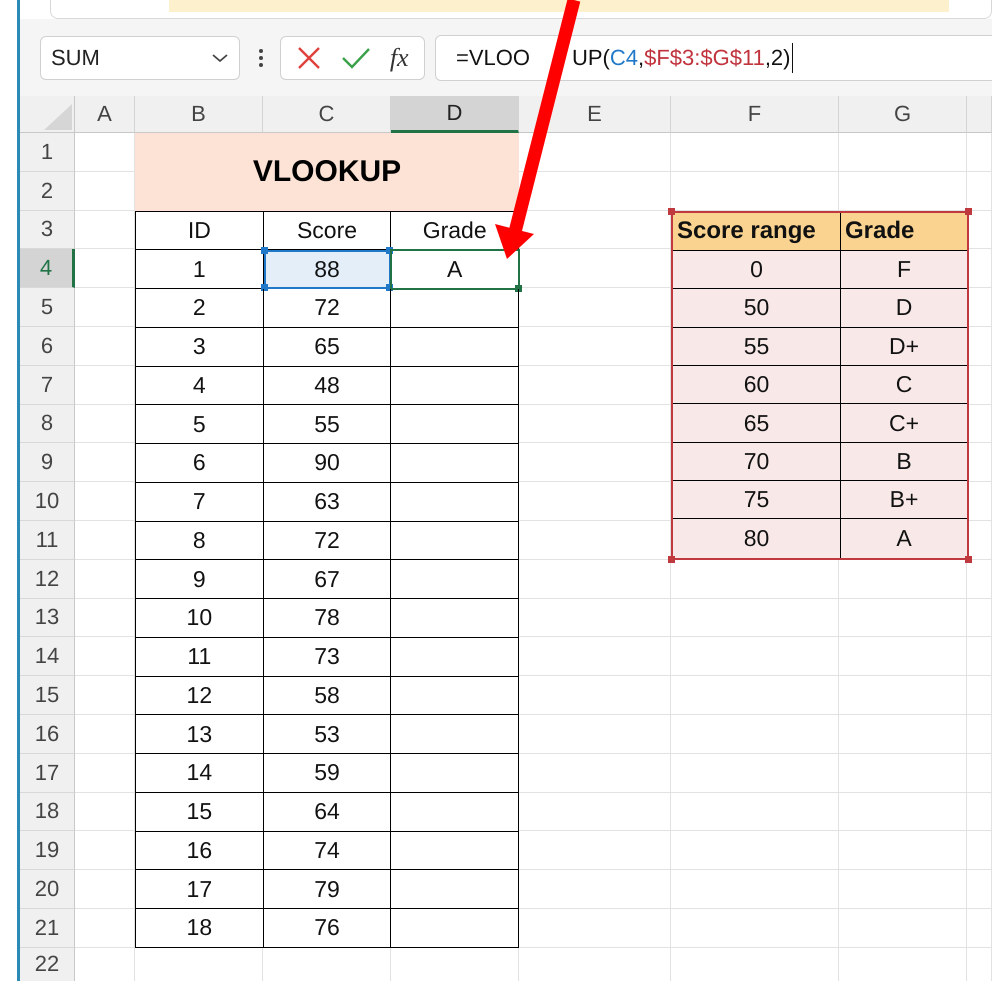 The image size is (992, 981). What do you see at coordinates (47, 656) in the screenshot?
I see `row-header: 14` at bounding box center [47, 656].